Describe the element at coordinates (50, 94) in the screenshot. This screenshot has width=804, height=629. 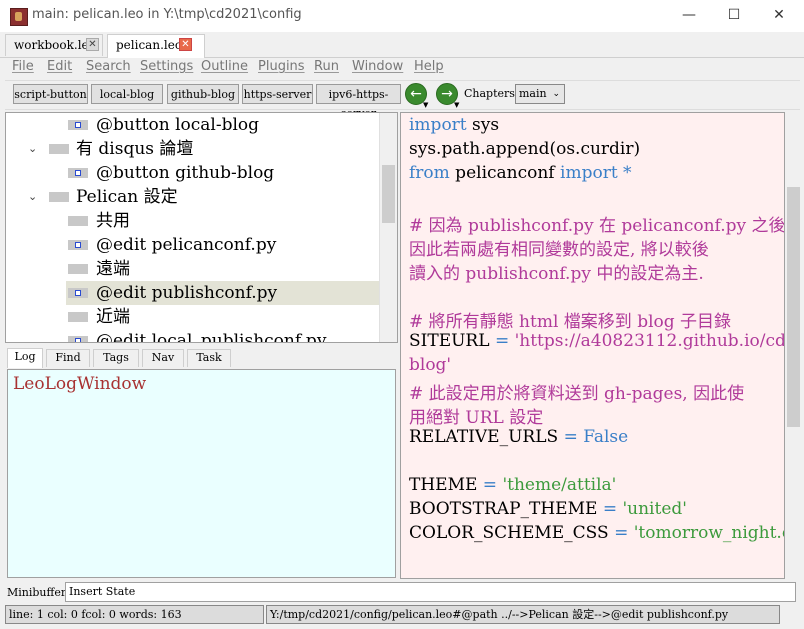
I see `script-button: script-button` at that location.